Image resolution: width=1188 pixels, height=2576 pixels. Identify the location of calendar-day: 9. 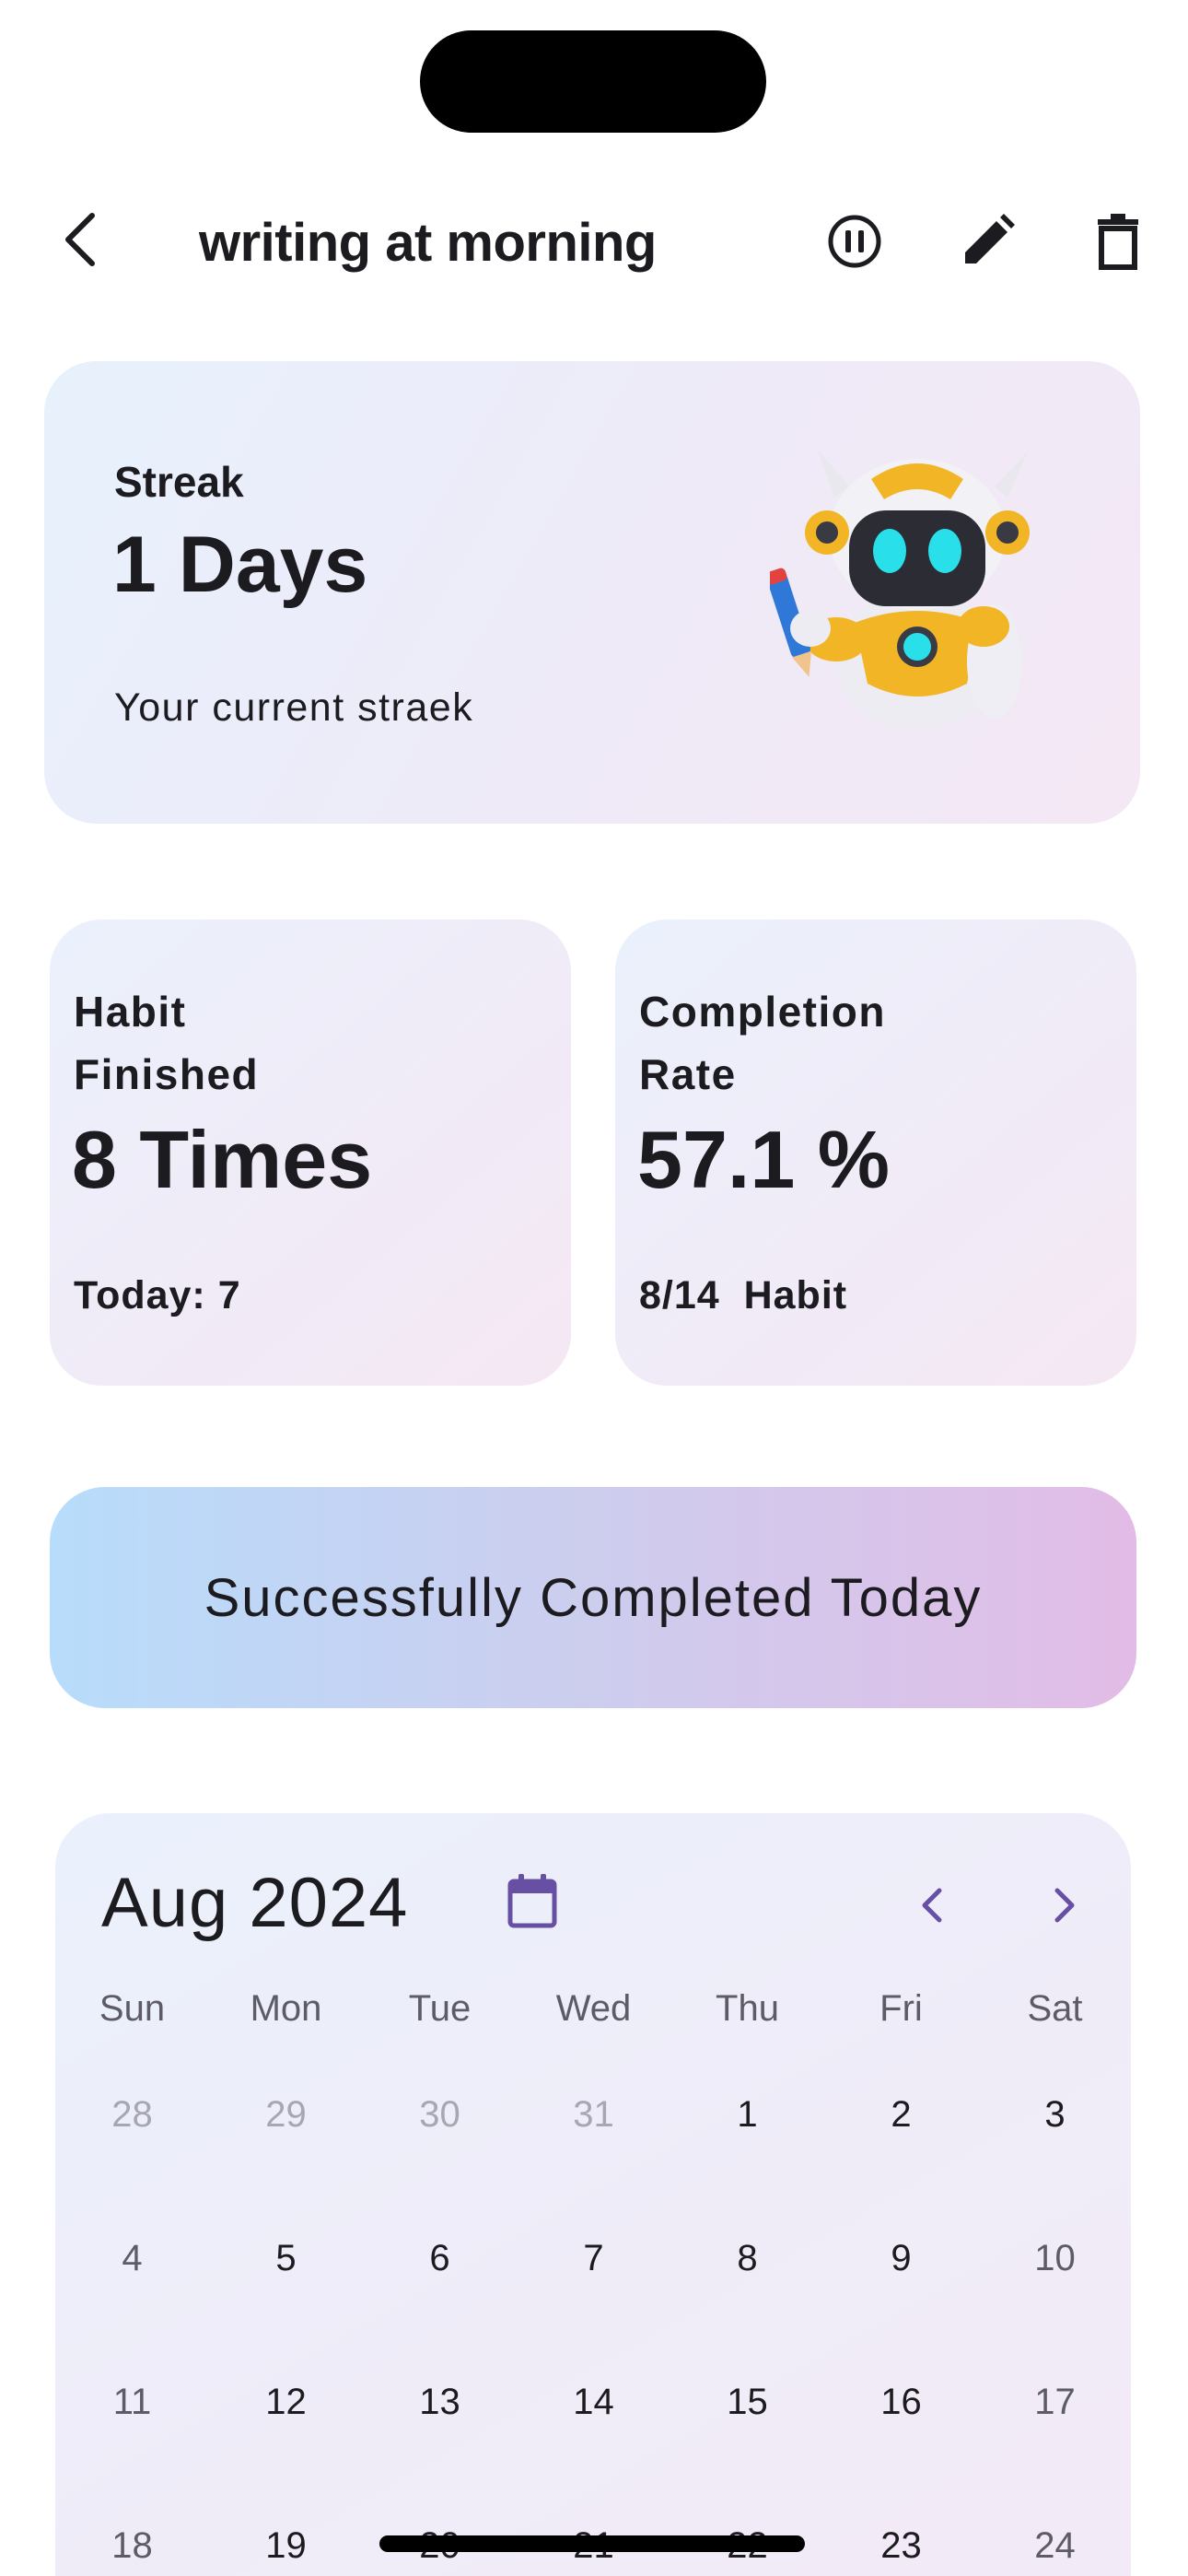
(901, 2258).